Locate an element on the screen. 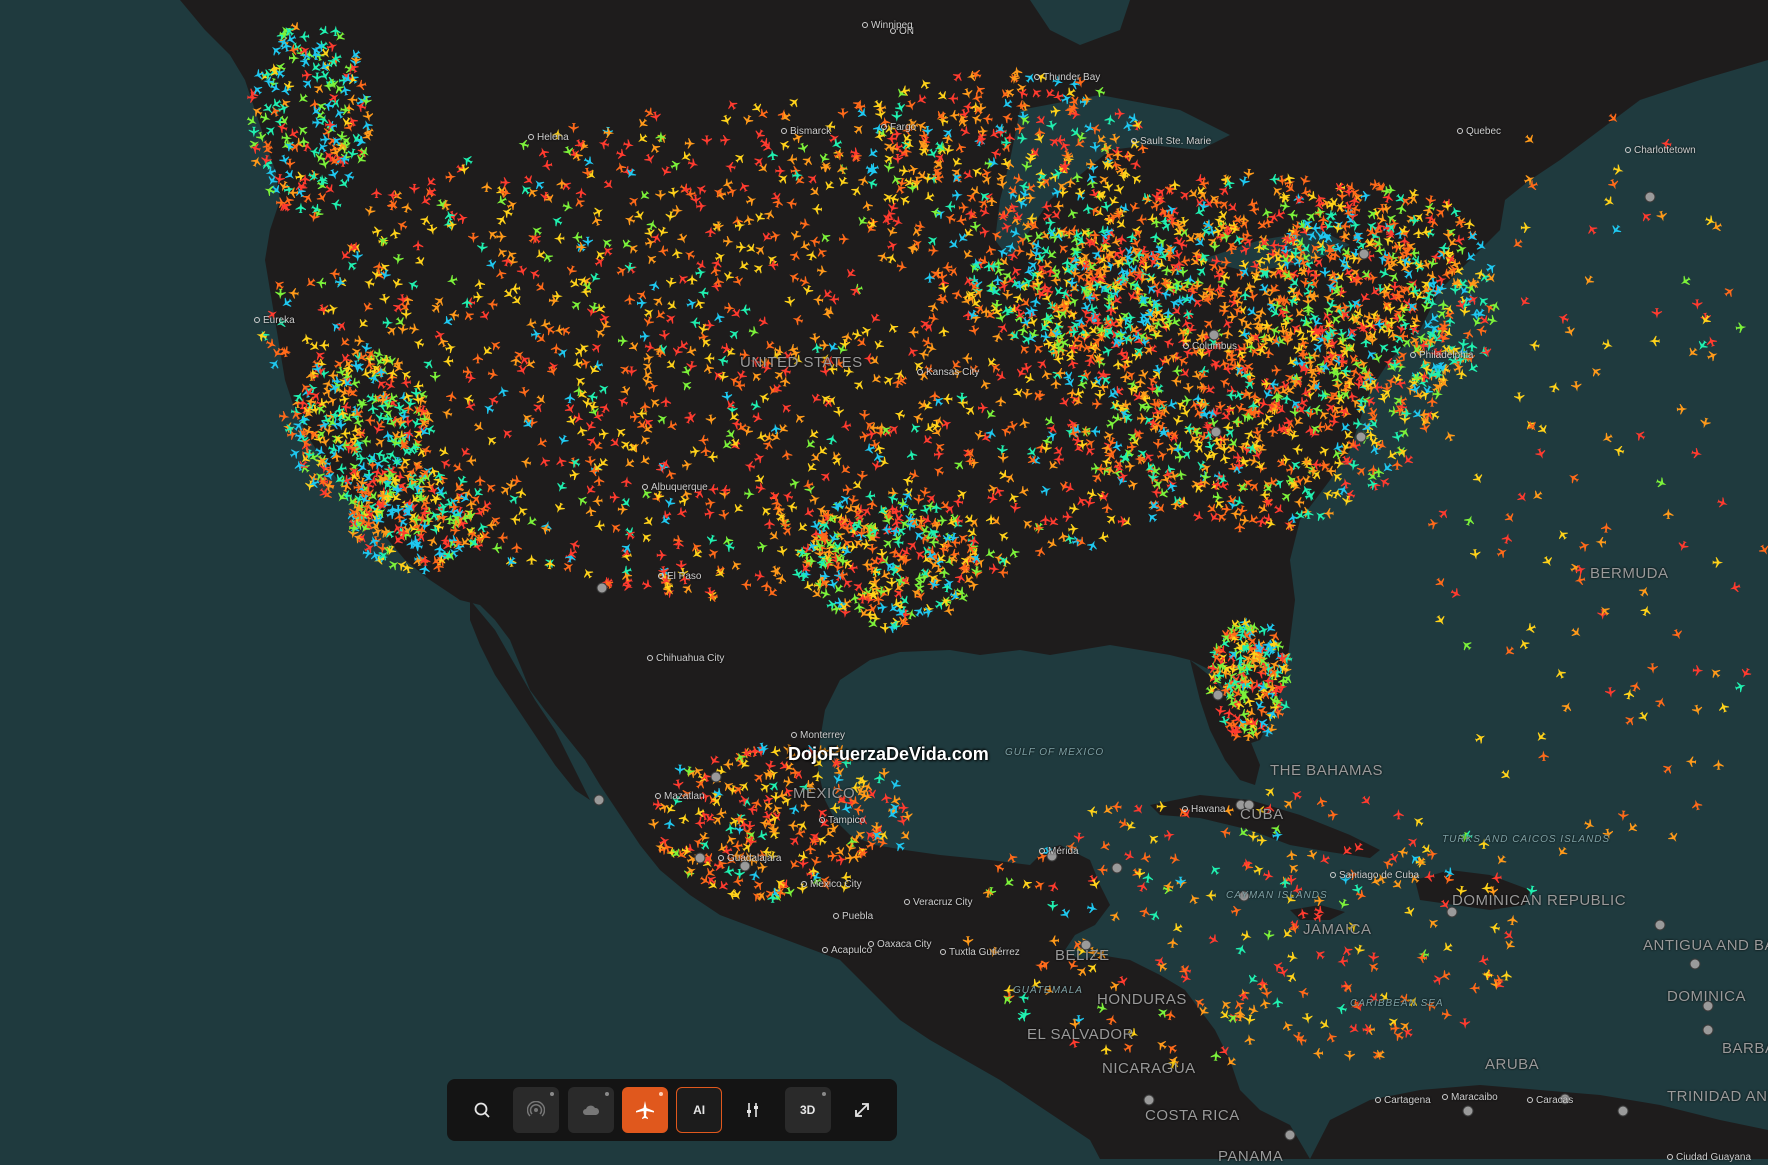  map-label-santiago-de-cuba: Santiago de Cuba is located at coordinates (1374, 875).